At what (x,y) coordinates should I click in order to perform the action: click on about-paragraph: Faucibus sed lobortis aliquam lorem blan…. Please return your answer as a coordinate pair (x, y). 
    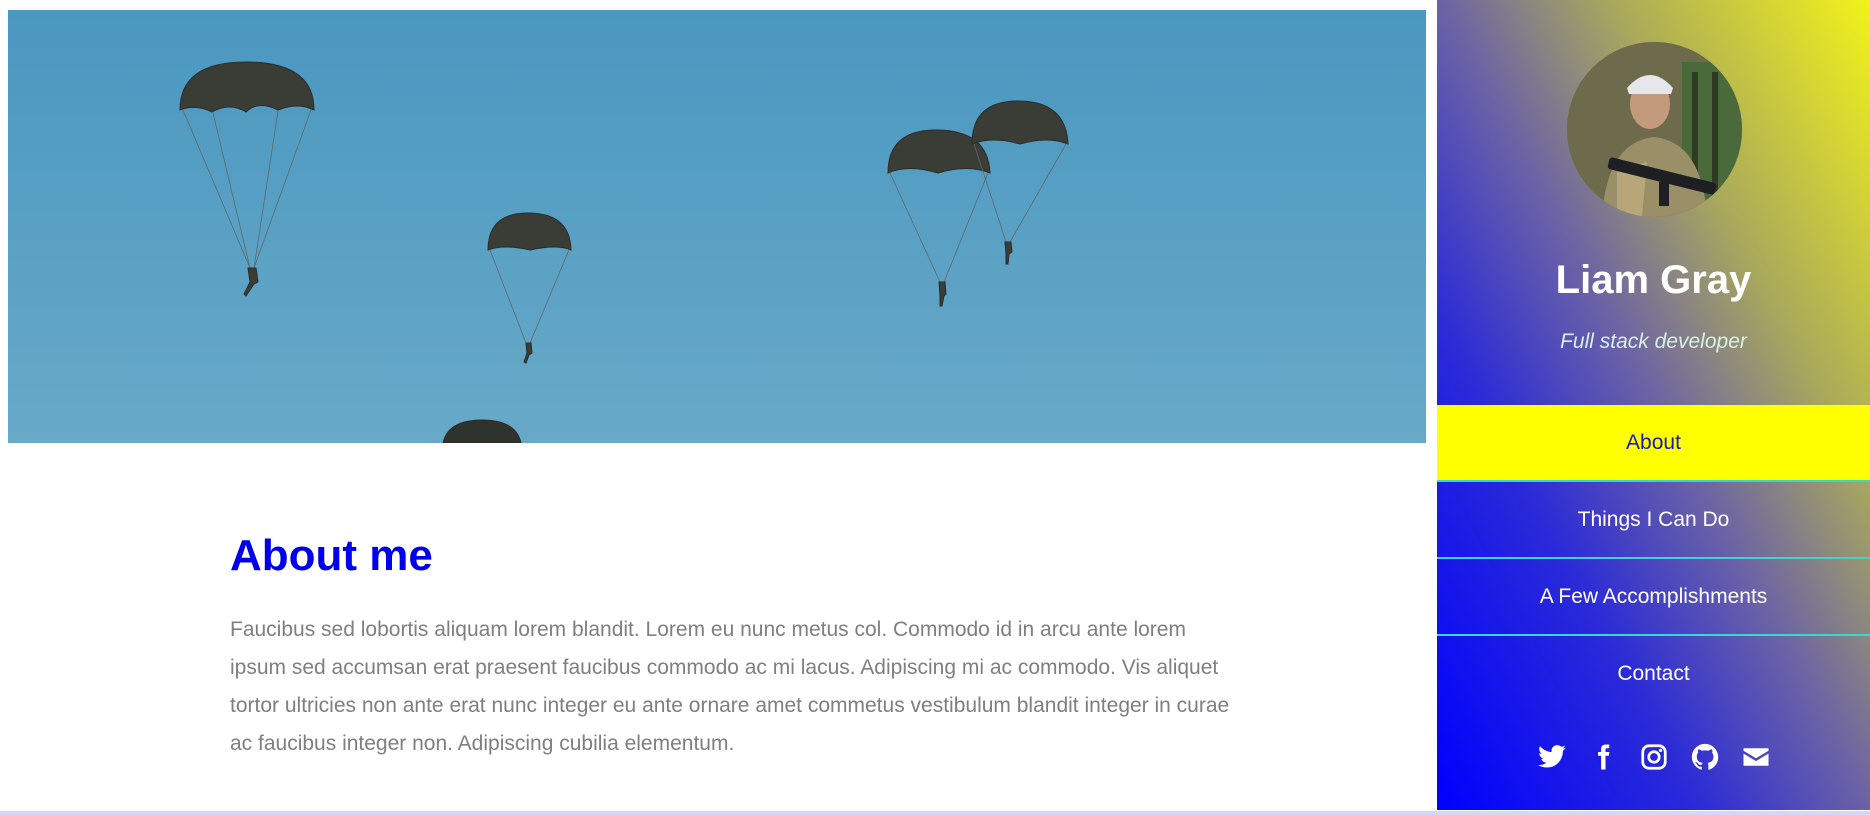
    Looking at the image, I should click on (730, 686).